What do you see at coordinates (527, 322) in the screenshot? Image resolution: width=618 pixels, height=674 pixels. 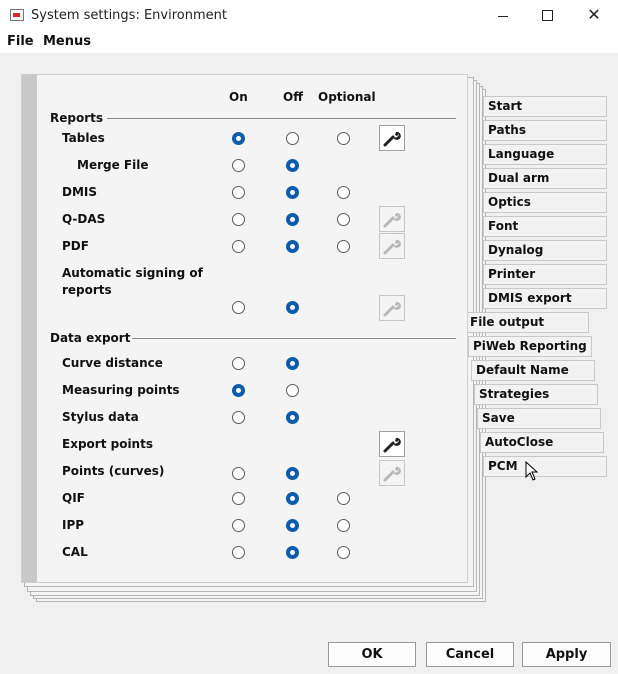 I see `tab-file-output: File output` at bounding box center [527, 322].